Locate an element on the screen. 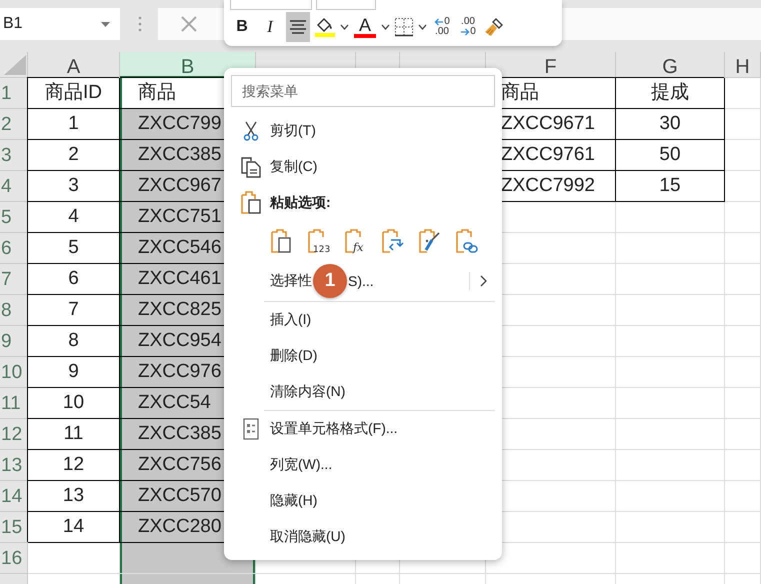 The height and width of the screenshot is (584, 761). arrow-right-icon is located at coordinates (465, 32).